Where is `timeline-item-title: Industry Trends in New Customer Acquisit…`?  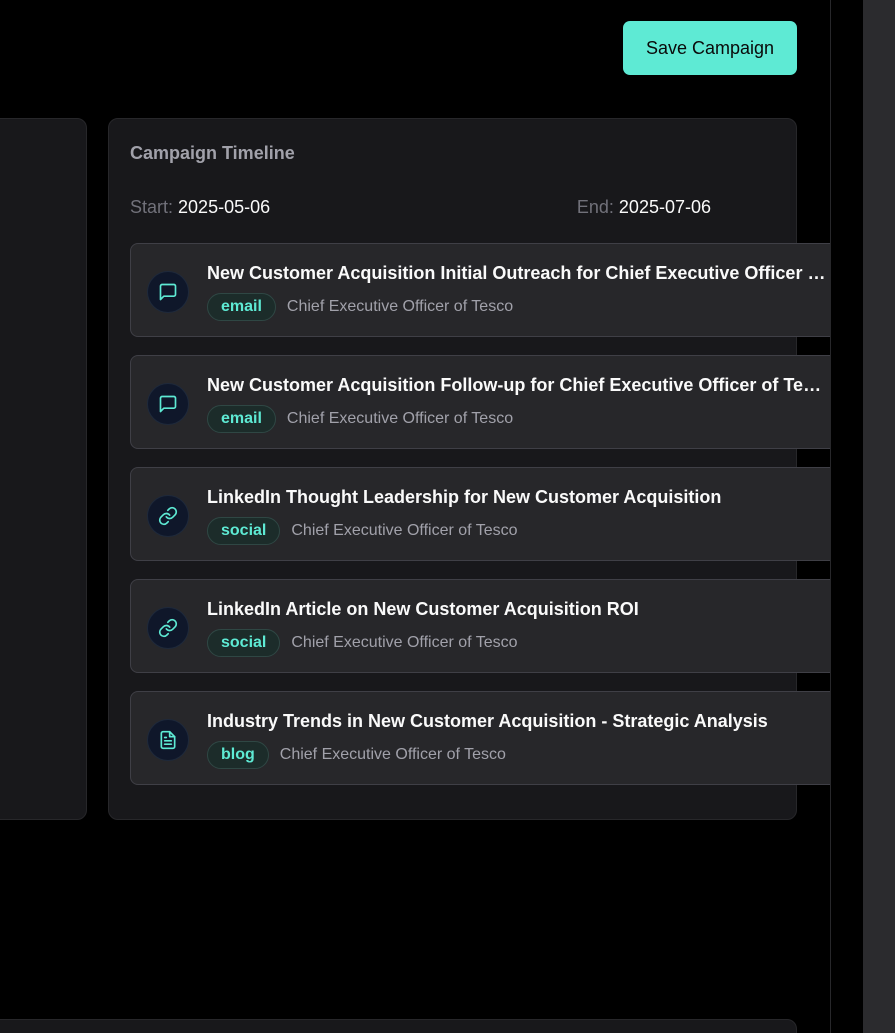 timeline-item-title: Industry Trends in New Customer Acquisit… is located at coordinates (487, 721).